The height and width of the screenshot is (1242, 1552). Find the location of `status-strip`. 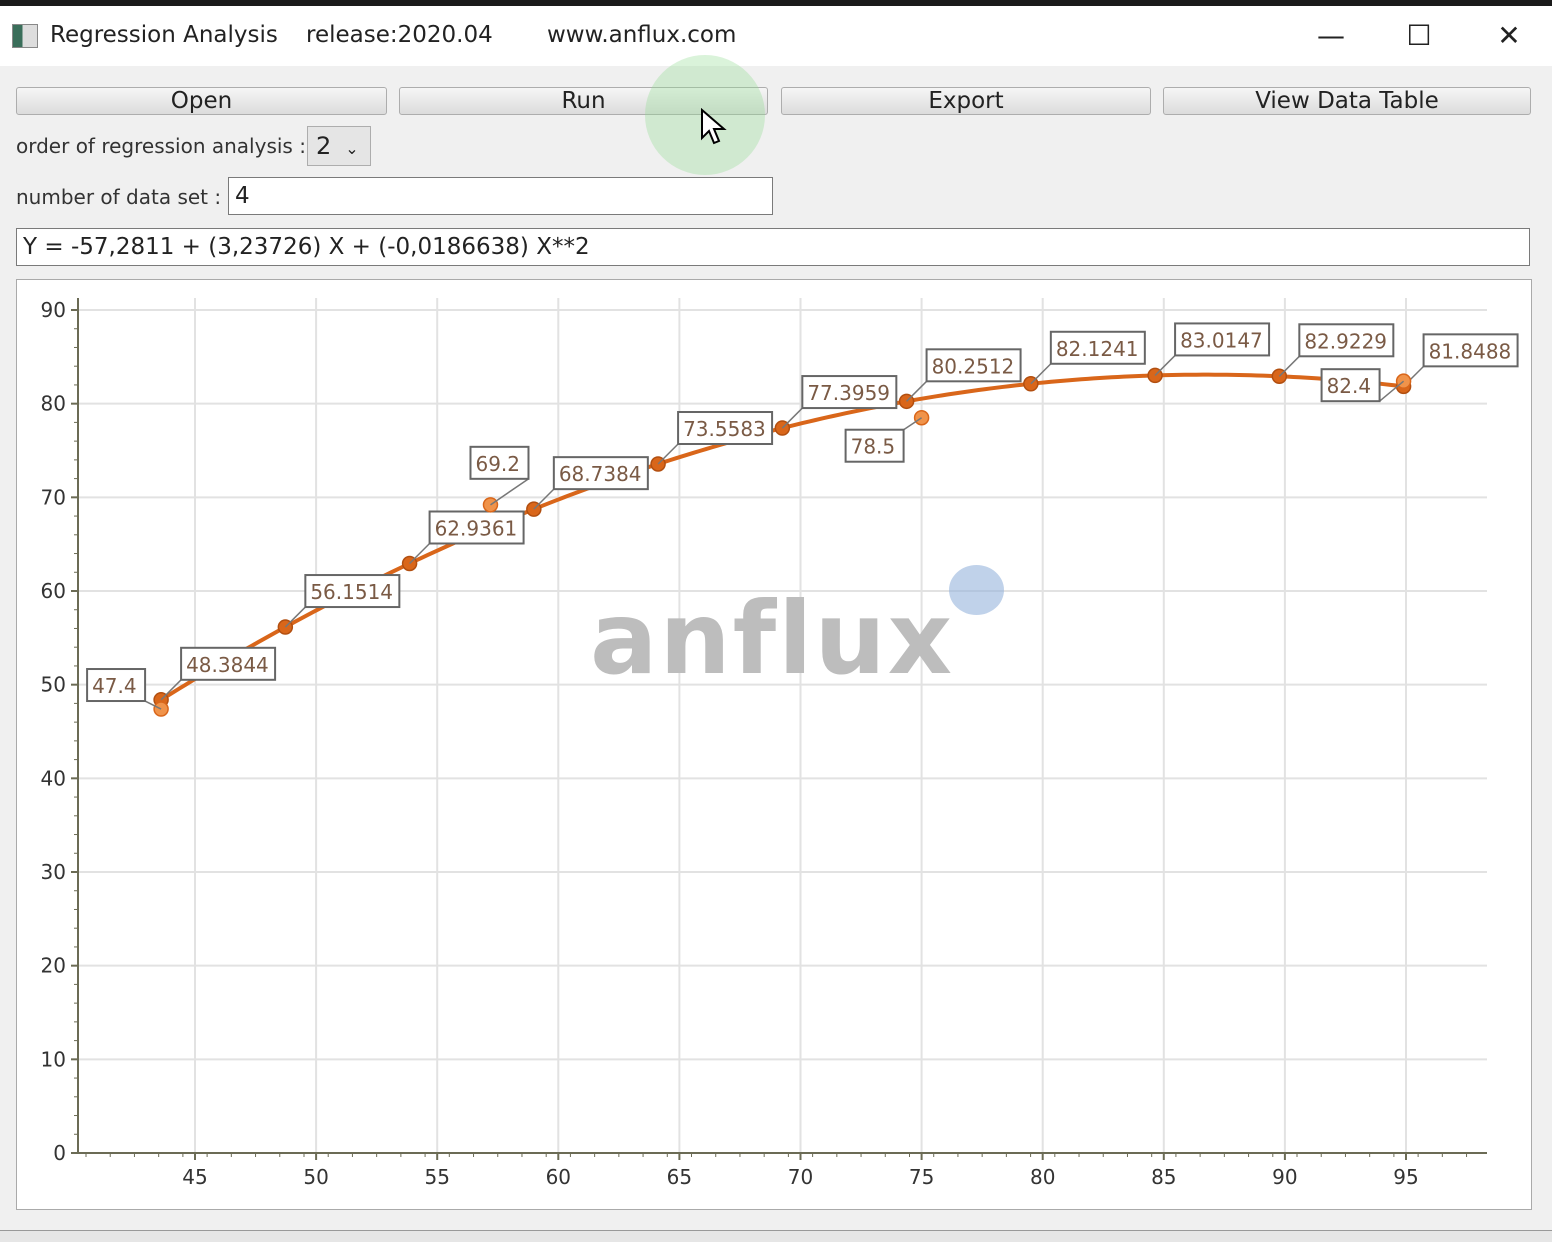

status-strip is located at coordinates (776, 1236).